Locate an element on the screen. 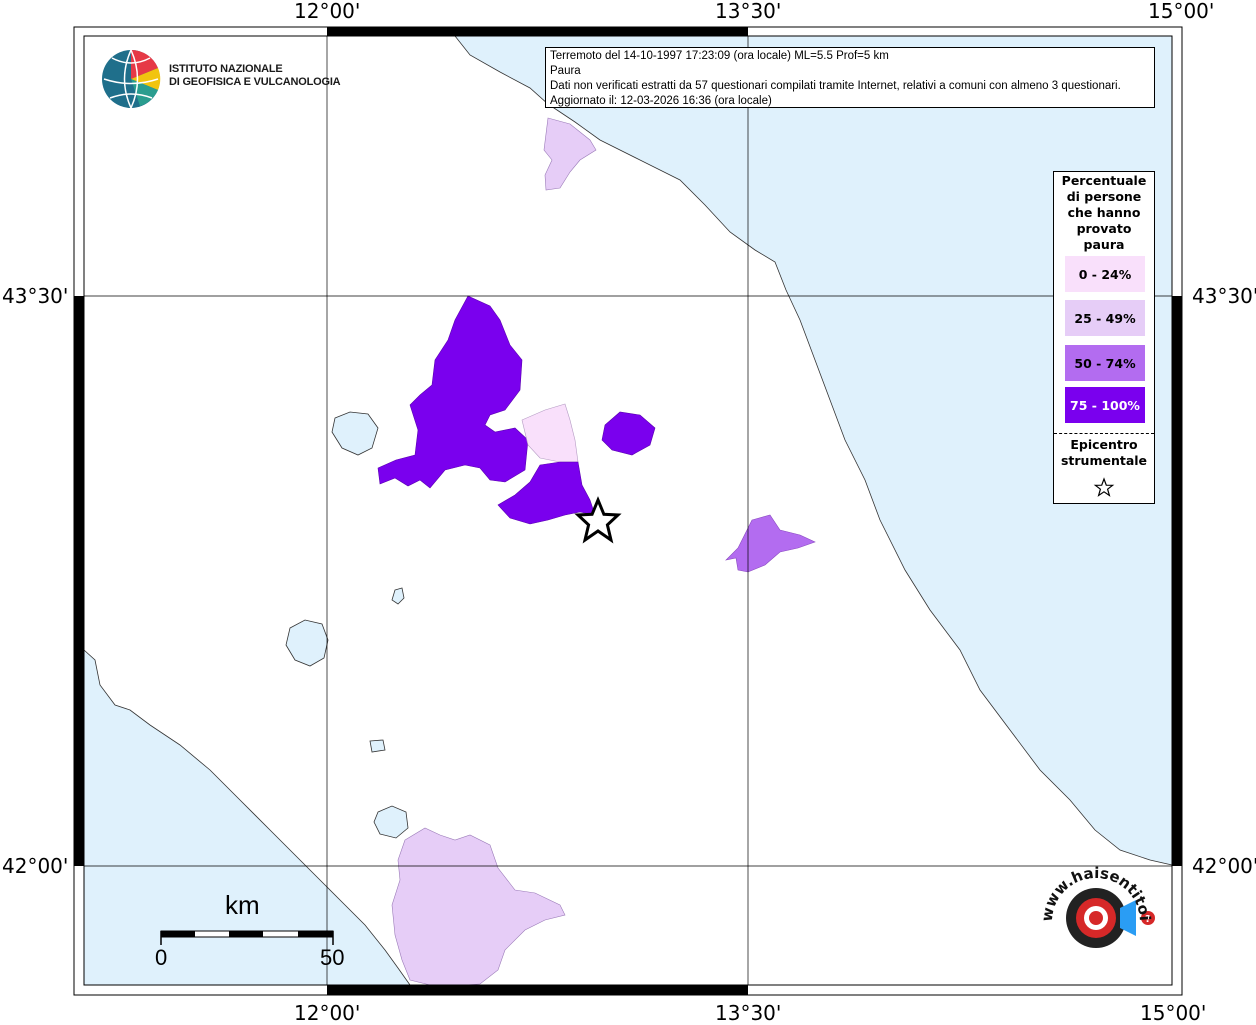 This screenshot has height=1025, width=1256. ingv-name-line2: DI GEOFISICA E VULCANOLOGIA is located at coordinates (255, 82).